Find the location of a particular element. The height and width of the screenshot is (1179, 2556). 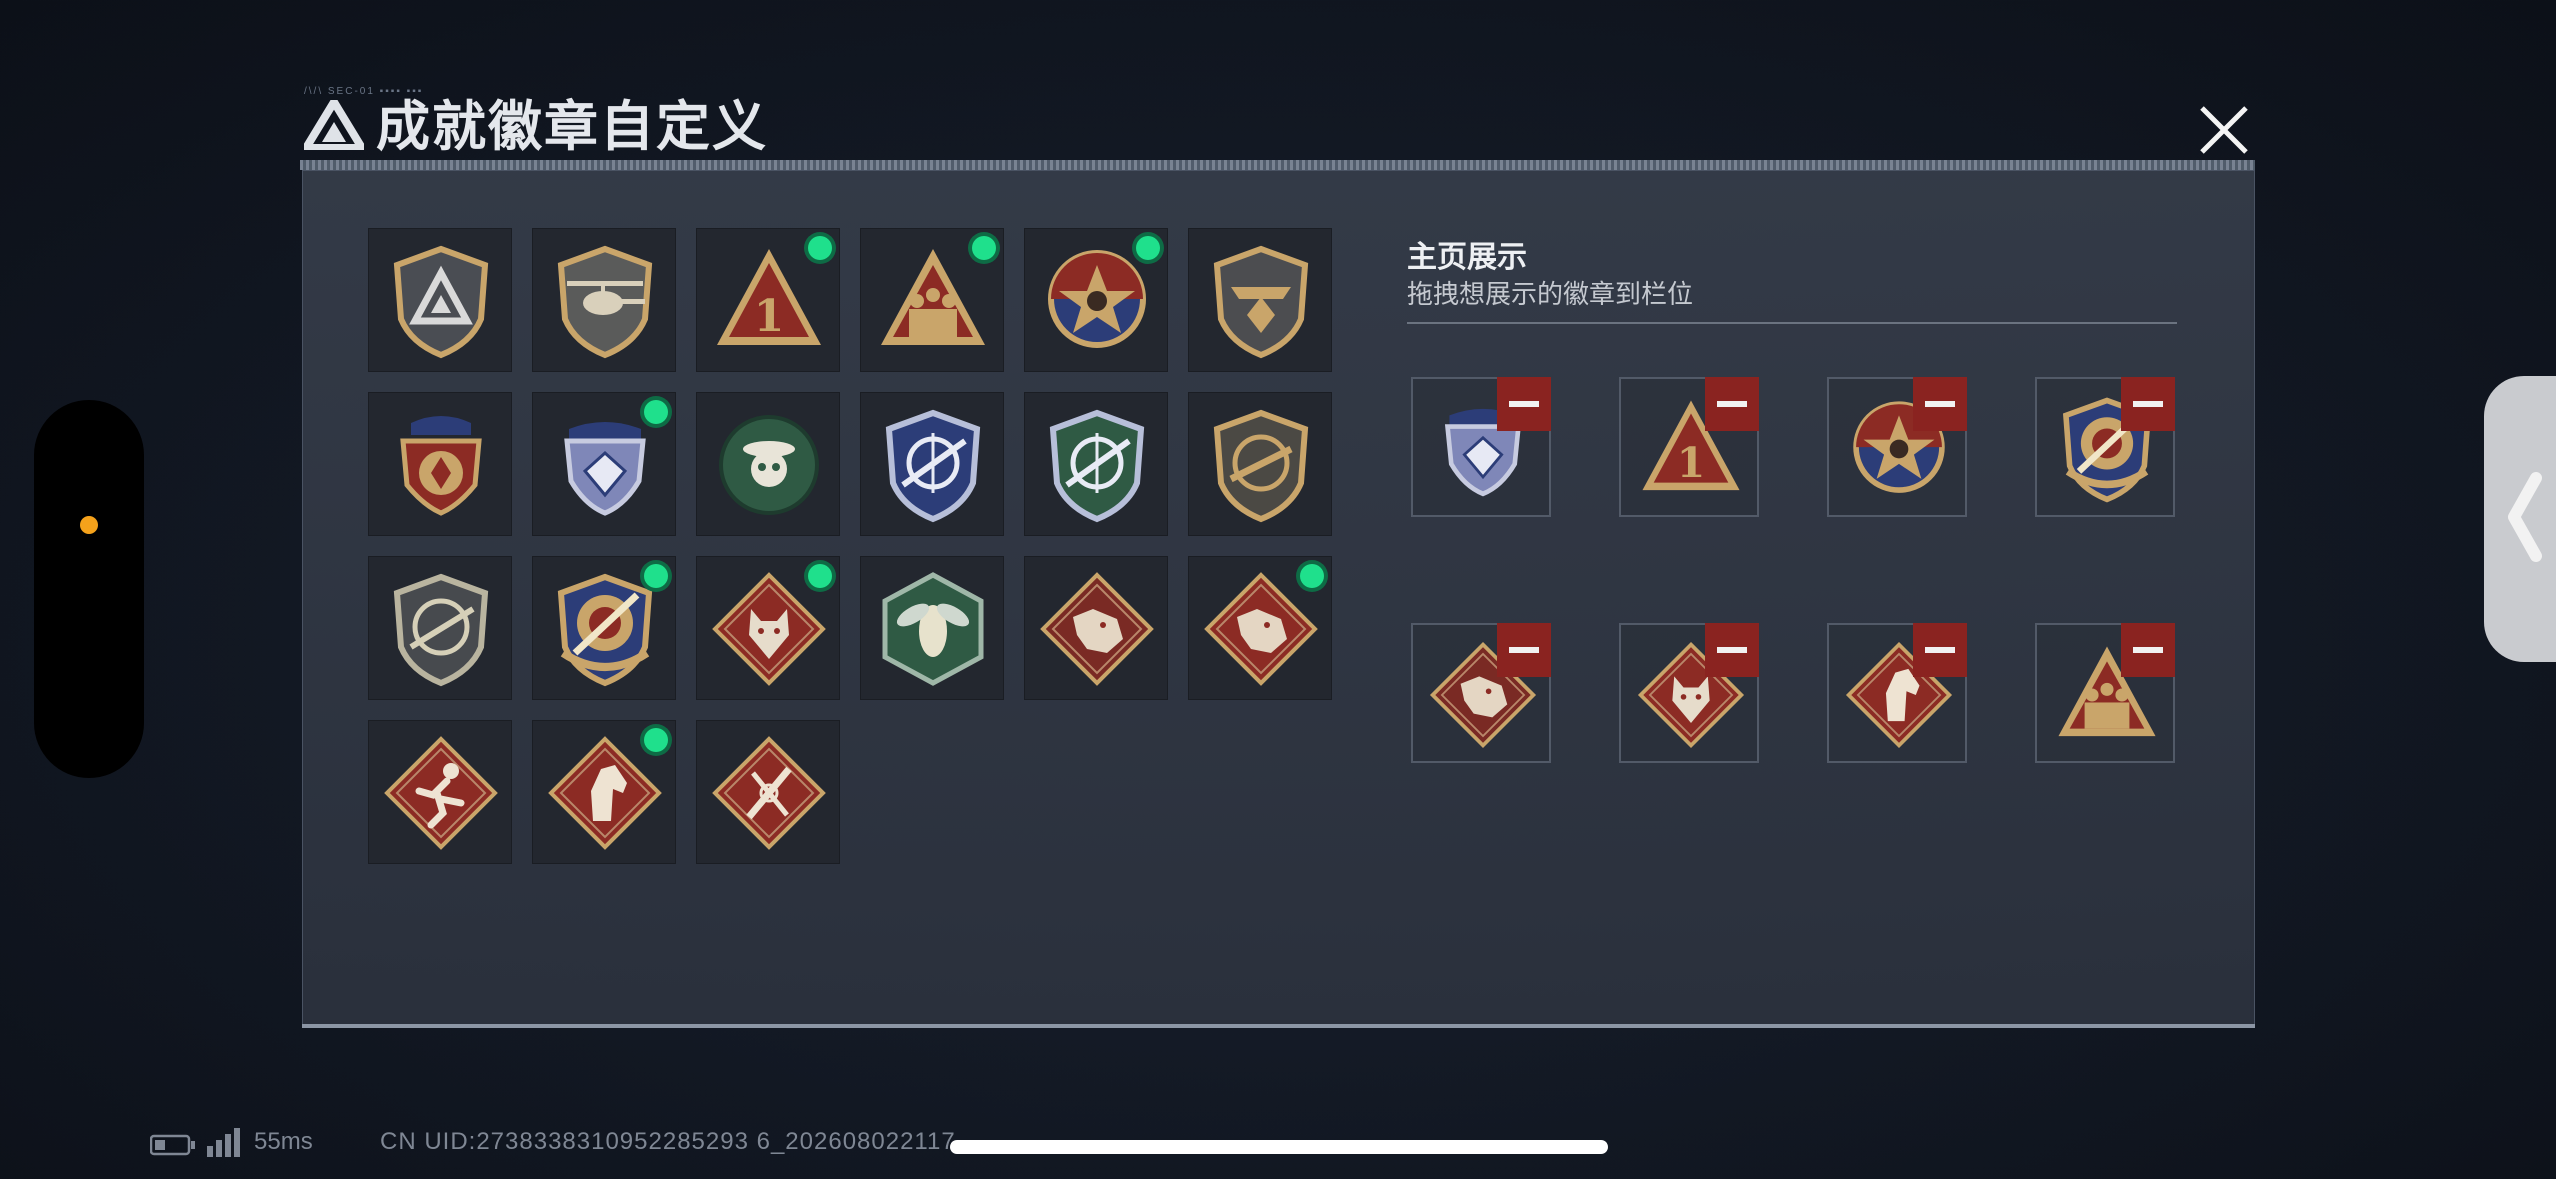

chevron-left-icon is located at coordinates (2525, 517).